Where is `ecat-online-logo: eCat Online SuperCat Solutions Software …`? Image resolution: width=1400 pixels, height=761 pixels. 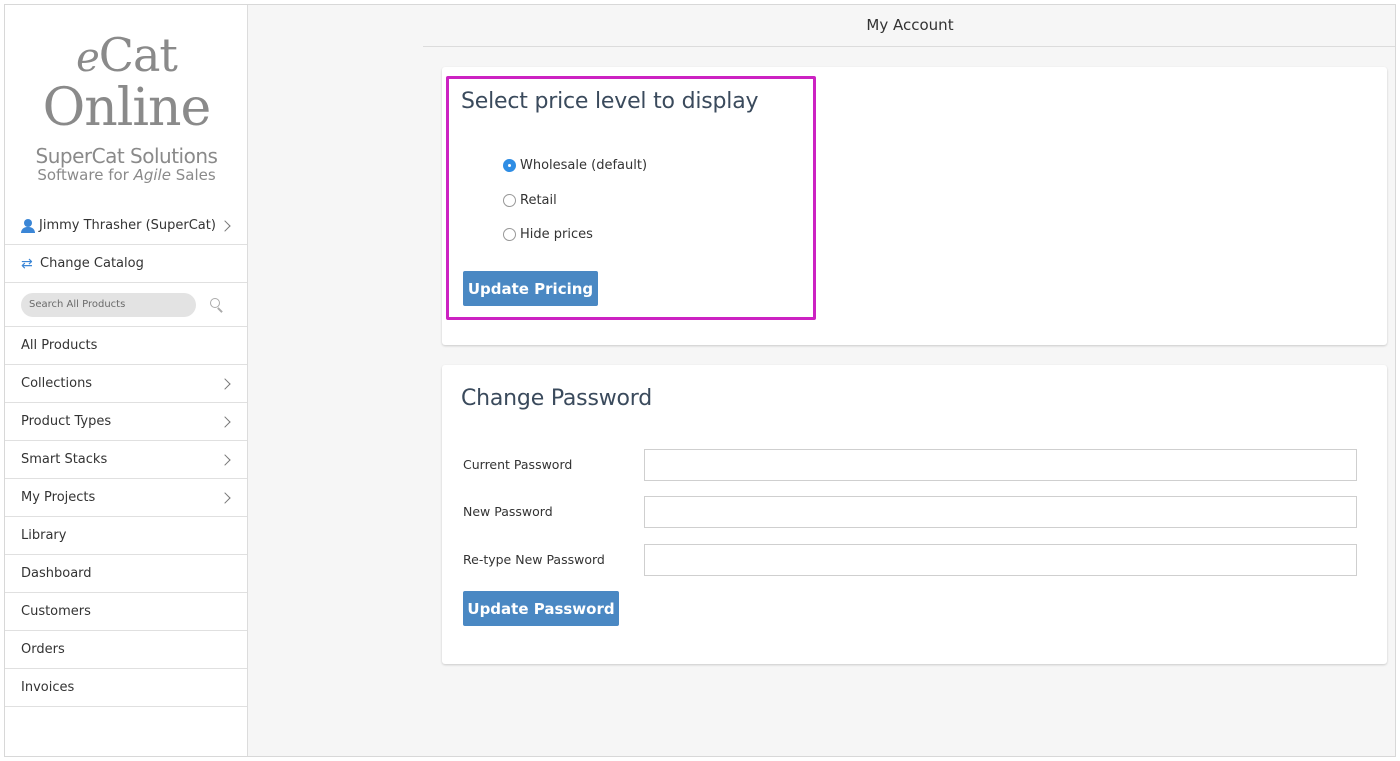
ecat-online-logo: eCat Online SuperCat Solutions Software … is located at coordinates (126, 105).